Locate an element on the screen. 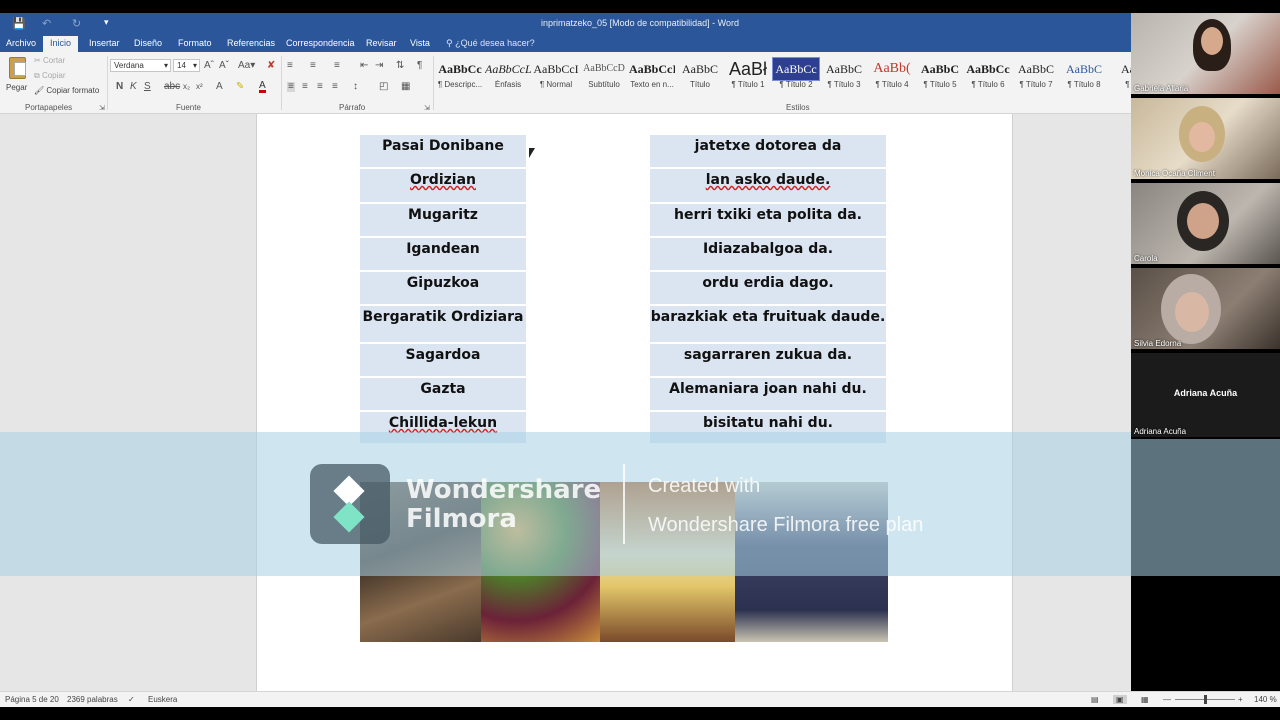 The width and height of the screenshot is (1280, 720). tab-archivo: Archivo is located at coordinates (21, 43).